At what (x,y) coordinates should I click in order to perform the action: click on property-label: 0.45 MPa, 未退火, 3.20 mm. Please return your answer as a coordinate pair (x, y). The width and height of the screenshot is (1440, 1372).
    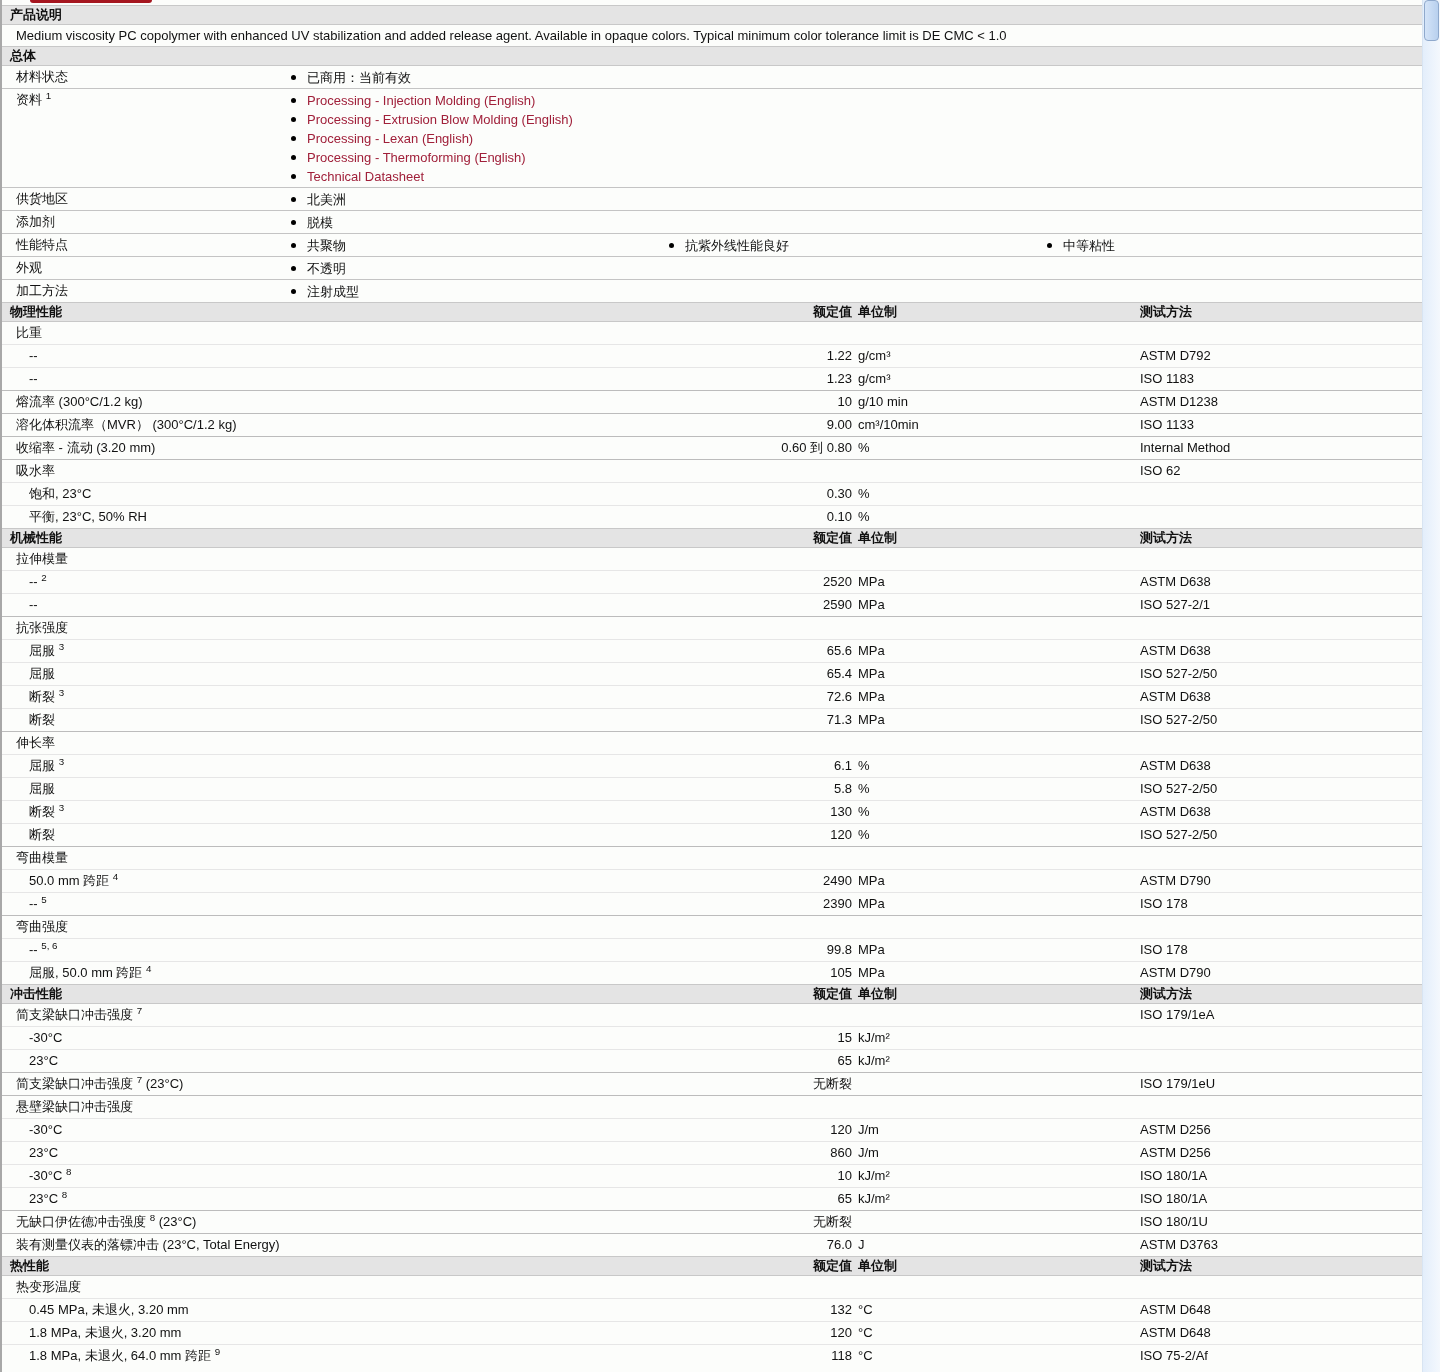
    Looking at the image, I should click on (109, 1309).